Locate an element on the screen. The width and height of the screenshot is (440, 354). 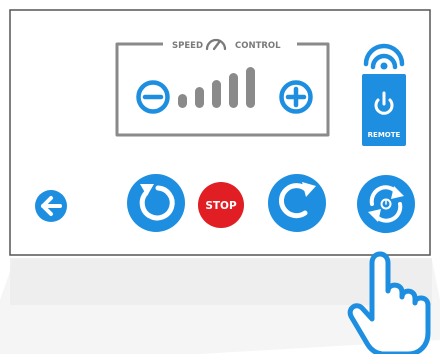
rotate-left-button is located at coordinates (156, 203).